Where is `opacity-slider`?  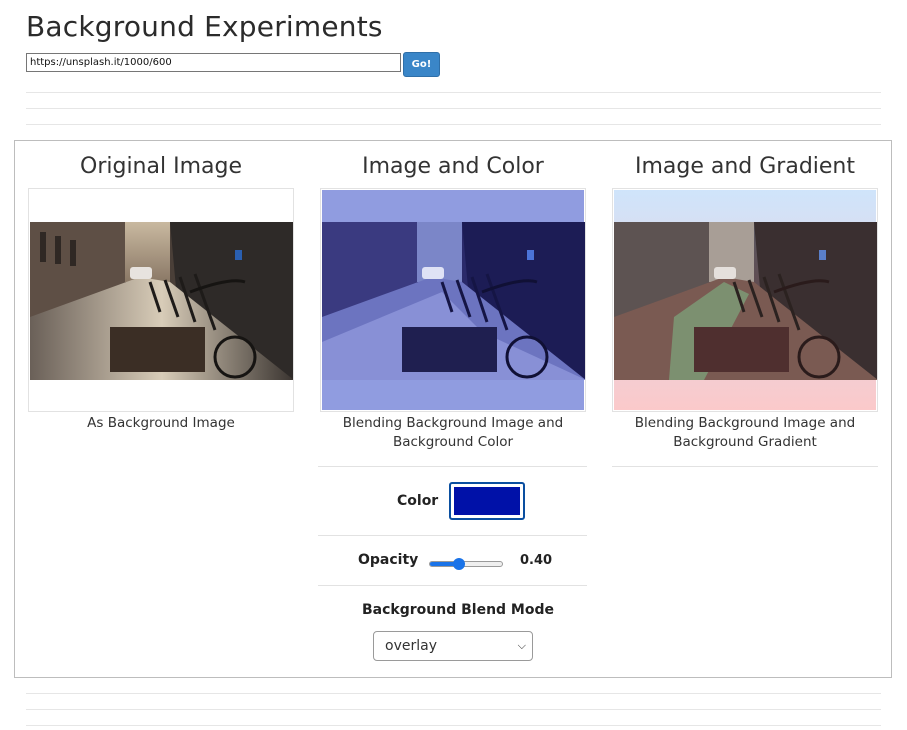 opacity-slider is located at coordinates (466, 564).